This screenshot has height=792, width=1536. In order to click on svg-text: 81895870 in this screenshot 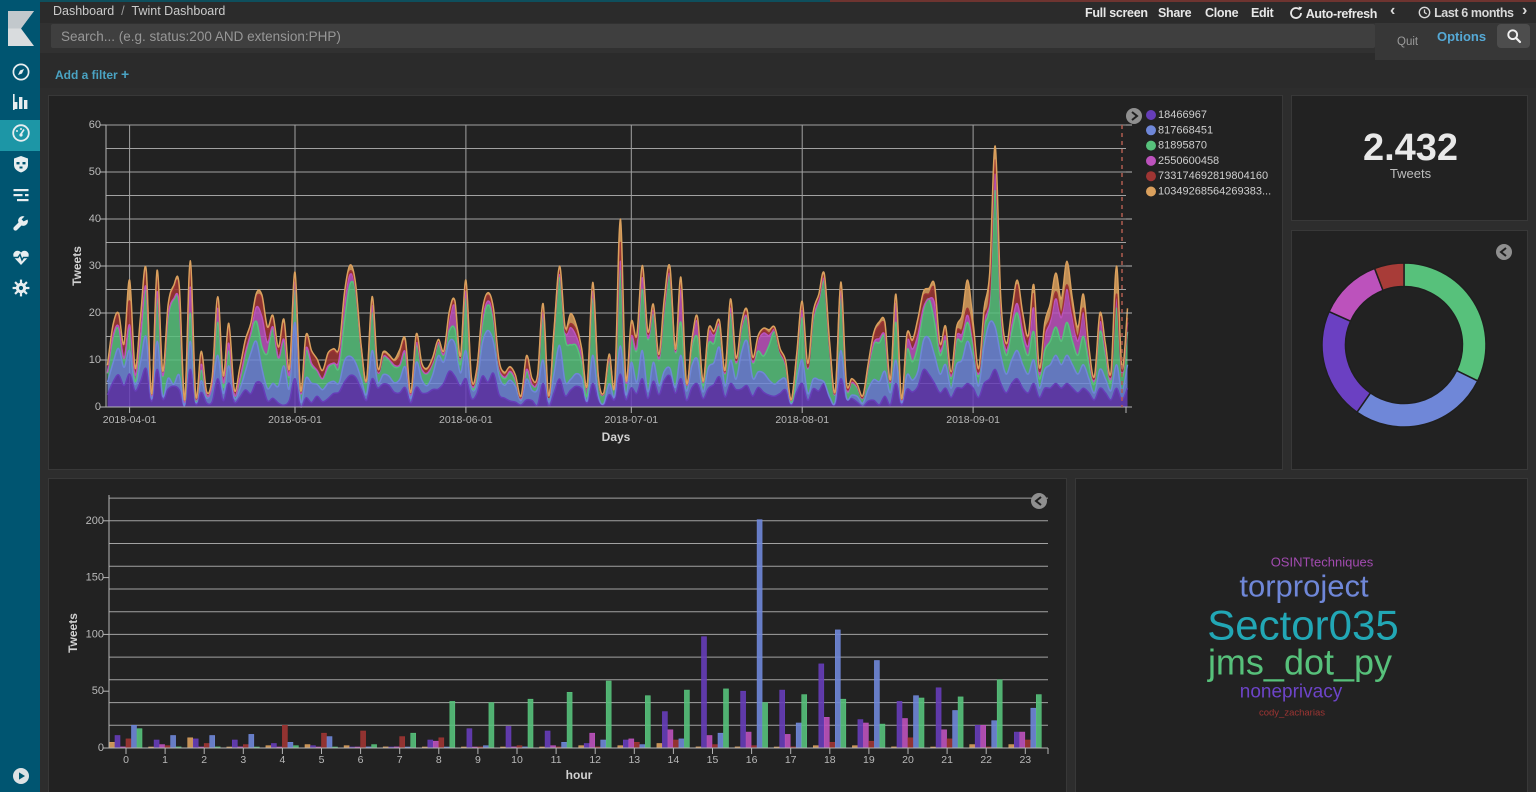, I will do `click(1182, 146)`.